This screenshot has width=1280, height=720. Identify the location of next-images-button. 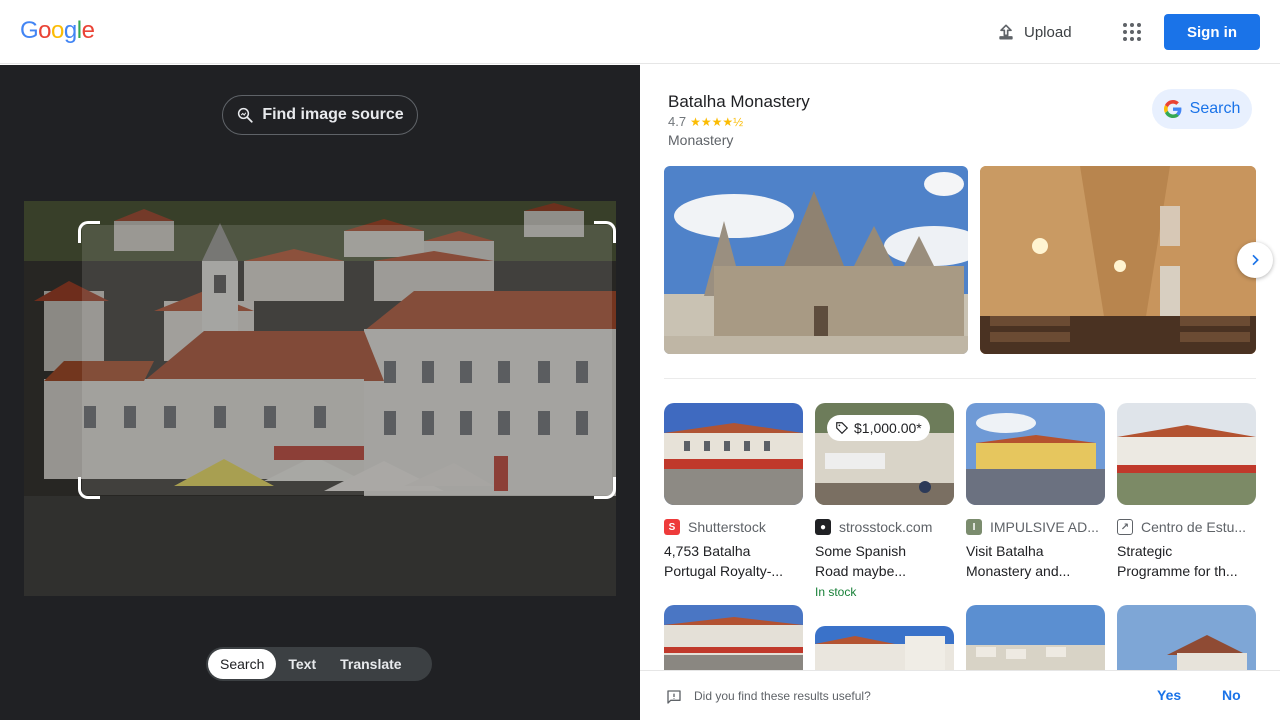
(1255, 260).